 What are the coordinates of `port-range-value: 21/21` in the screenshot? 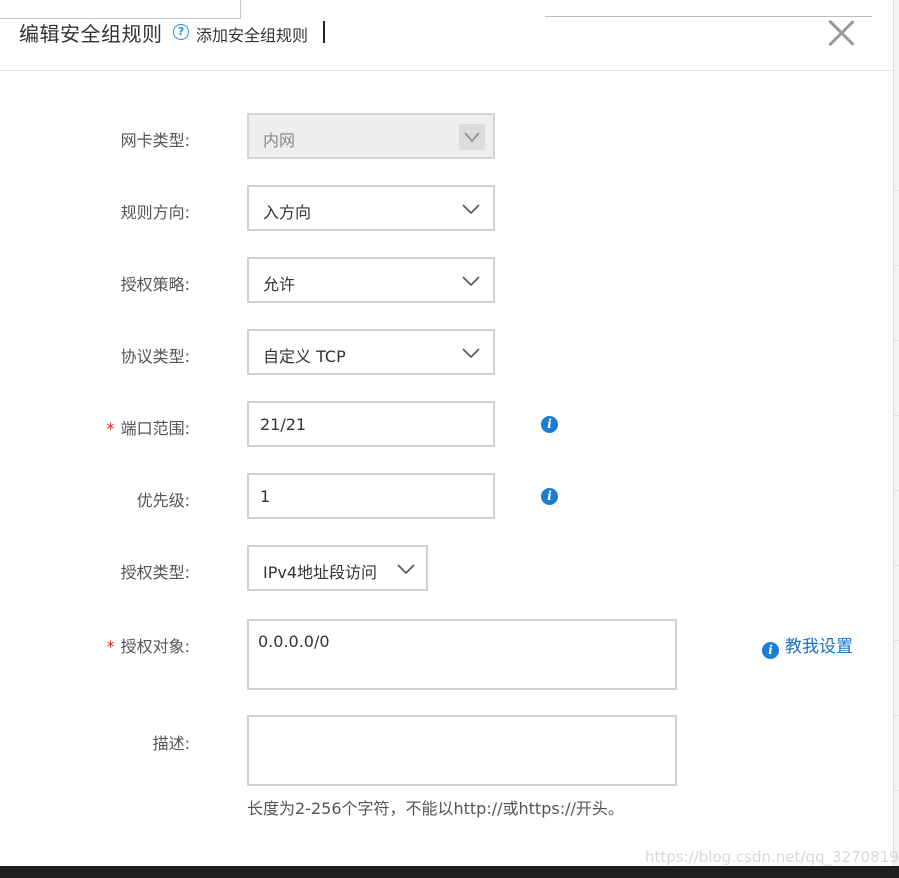 It's located at (283, 424).